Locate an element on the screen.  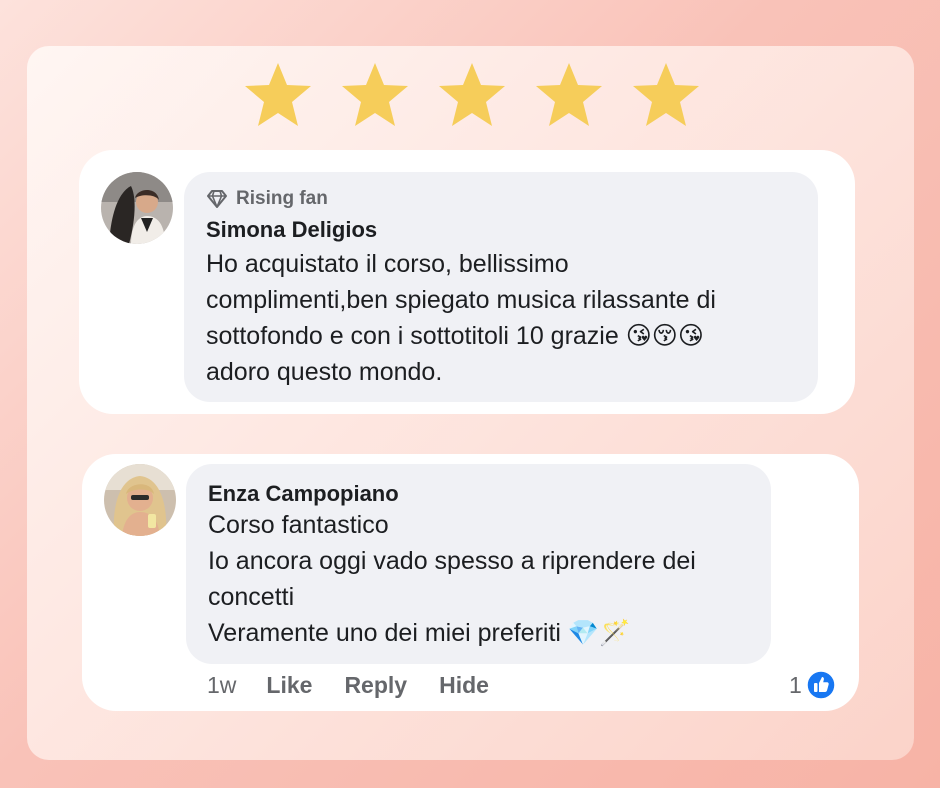
thumbs-up-icon is located at coordinates (821, 685).